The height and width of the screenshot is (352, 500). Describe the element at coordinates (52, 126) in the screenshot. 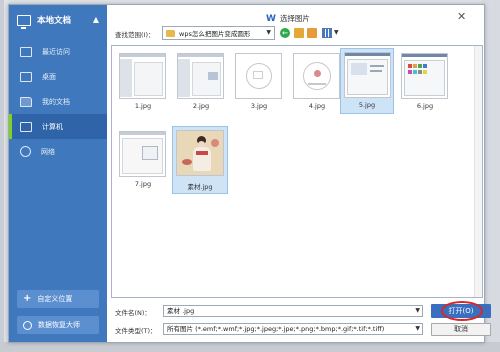

I see `sidebar-item-label: 计算机` at that location.